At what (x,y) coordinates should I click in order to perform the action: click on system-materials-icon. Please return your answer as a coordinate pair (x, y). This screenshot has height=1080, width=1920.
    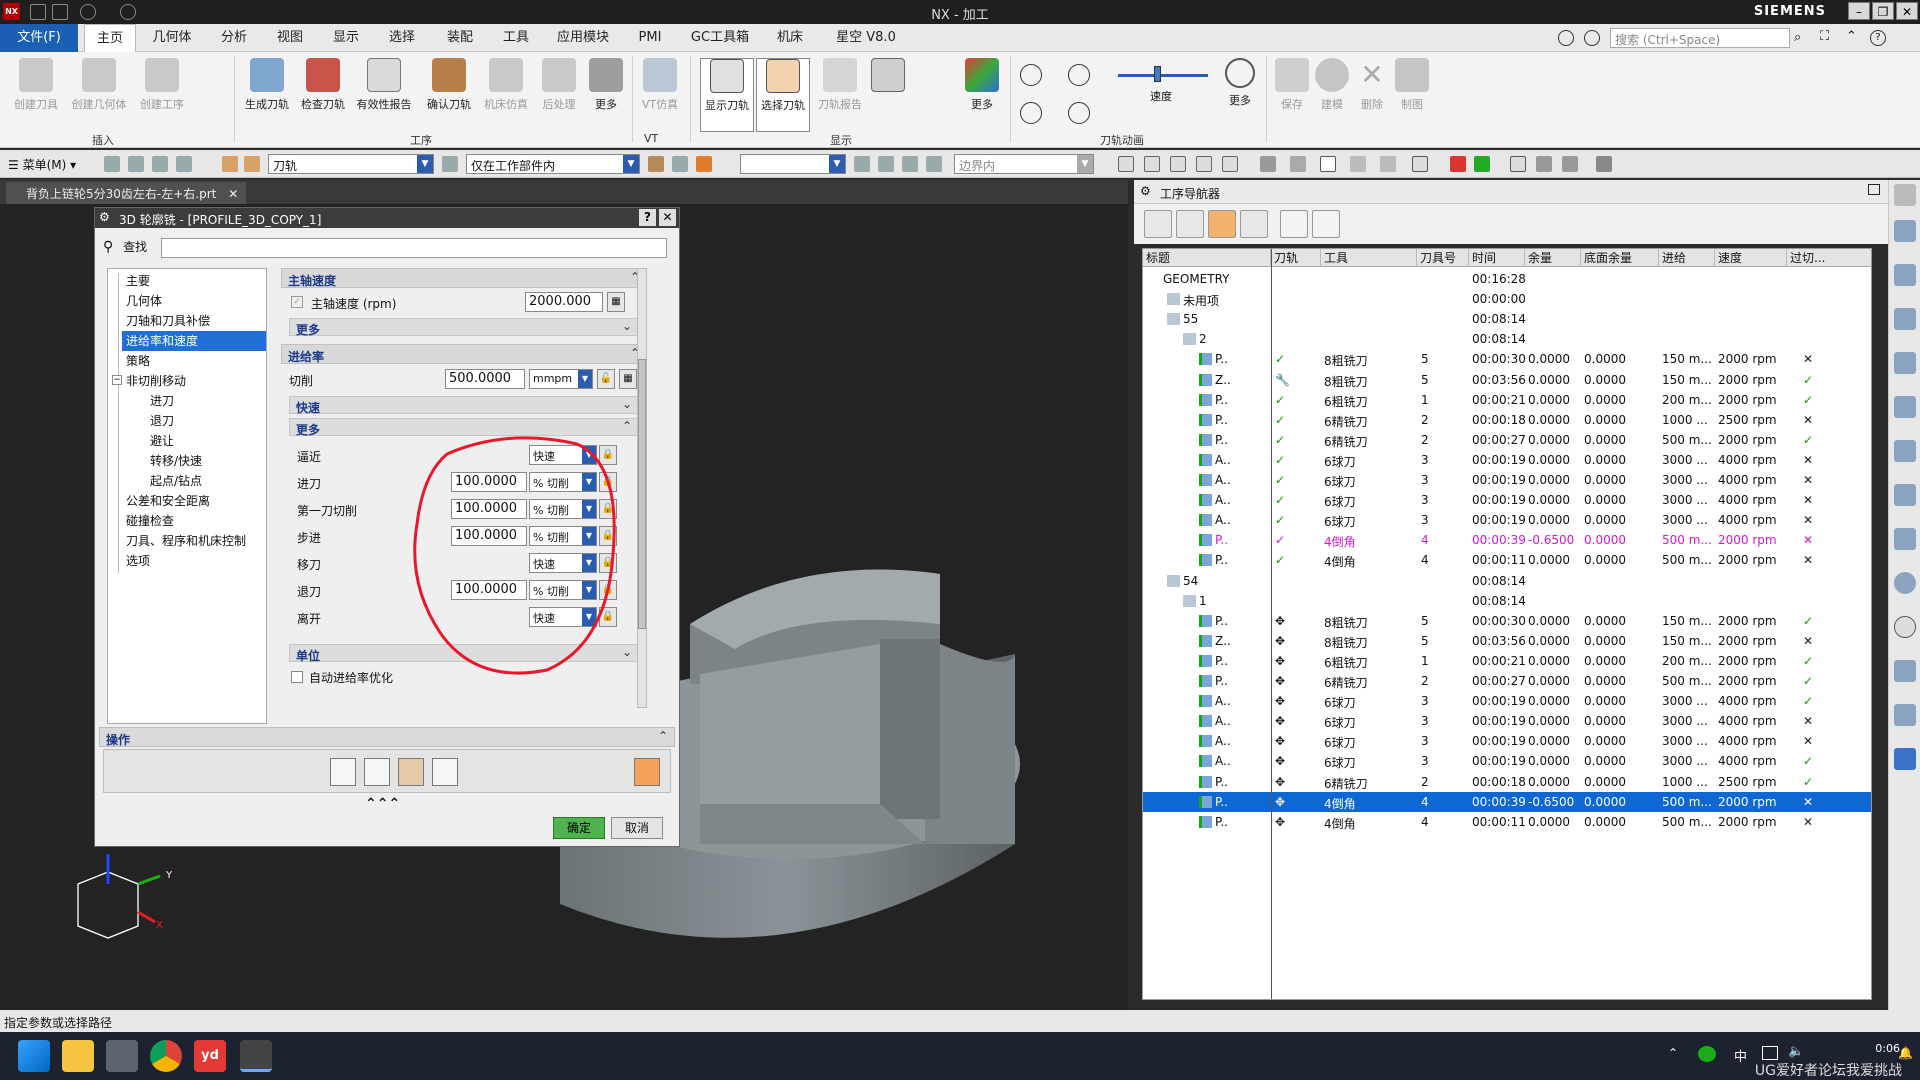
    Looking at the image, I should click on (1905, 715).